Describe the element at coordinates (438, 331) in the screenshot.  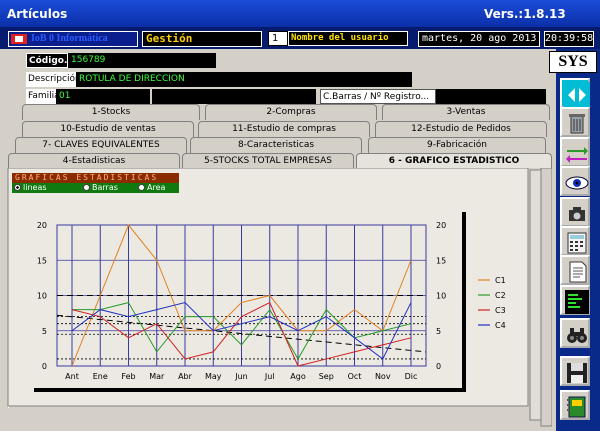
I see `y-tick-label-right: 5` at that location.